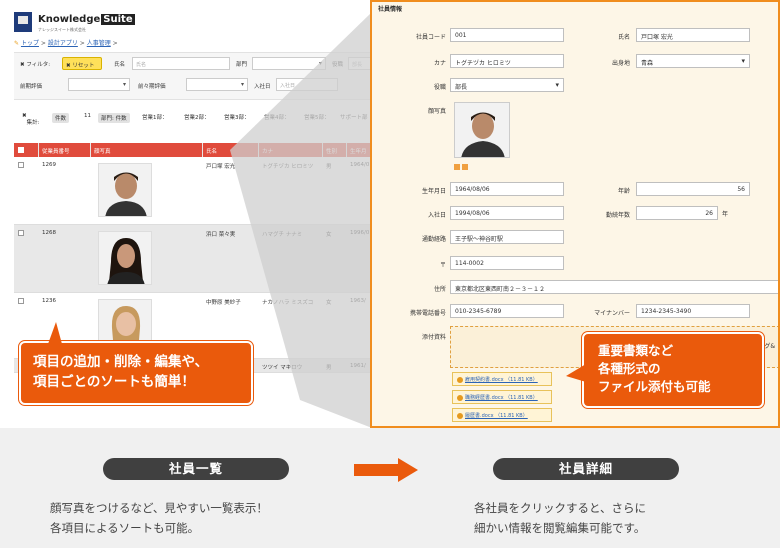 The height and width of the screenshot is (548, 780). Describe the element at coordinates (502, 415) in the screenshot. I see `file-attachment: 履歴書.docx （11.81 KB）` at that location.